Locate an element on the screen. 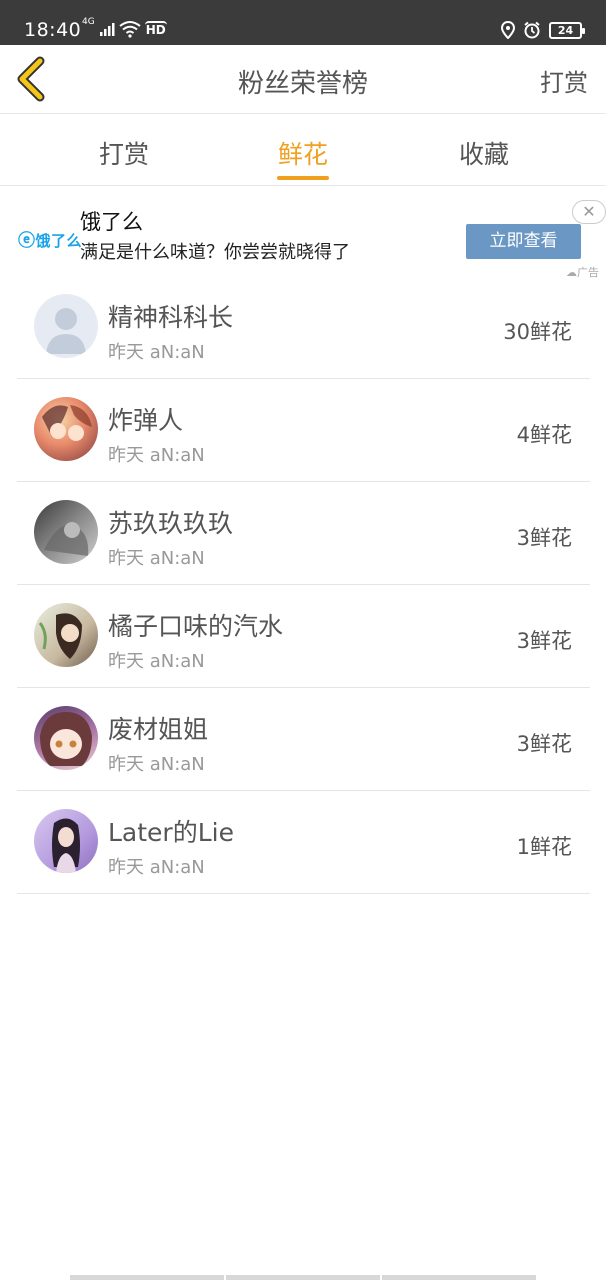 The width and height of the screenshot is (606, 1280). network-type-label: 4G is located at coordinates (88, 22).